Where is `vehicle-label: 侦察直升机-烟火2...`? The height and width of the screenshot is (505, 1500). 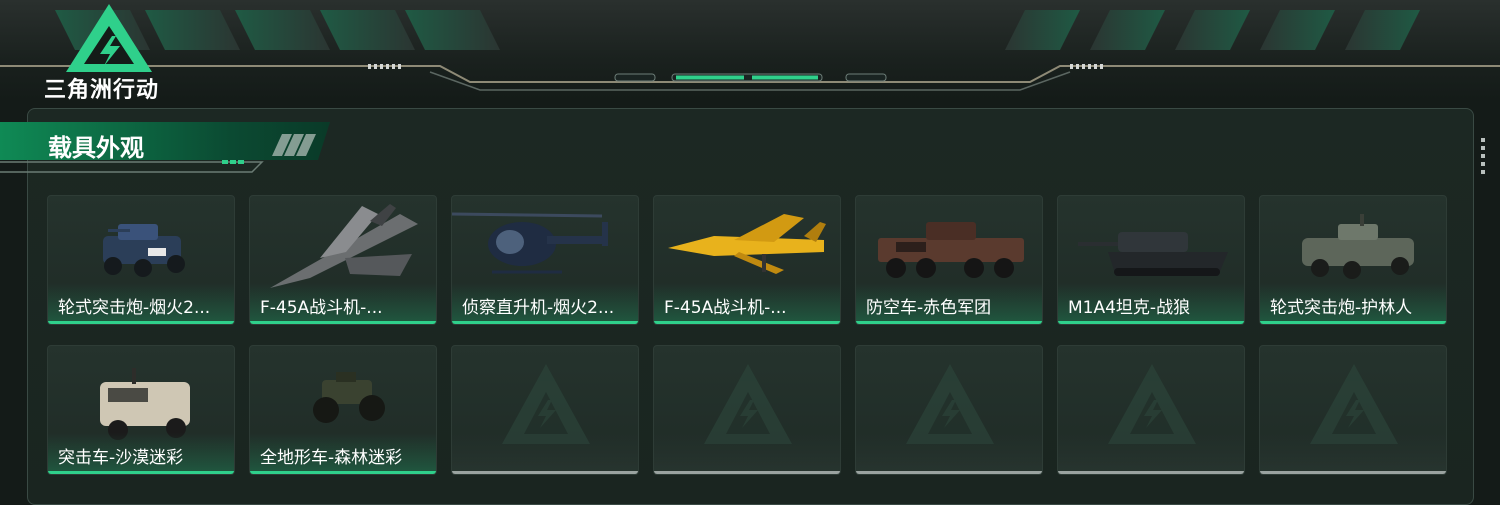
vehicle-label: 侦察直升机-烟火2... is located at coordinates (538, 308).